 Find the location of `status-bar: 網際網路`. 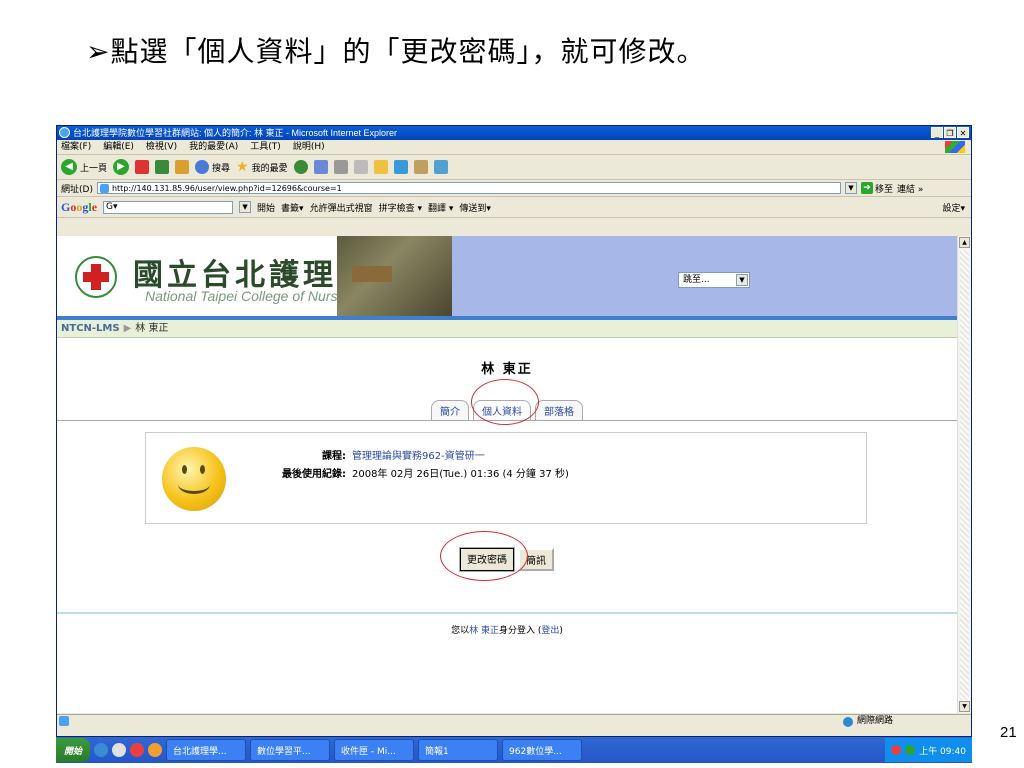

status-bar: 網際網路 is located at coordinates (514, 721).